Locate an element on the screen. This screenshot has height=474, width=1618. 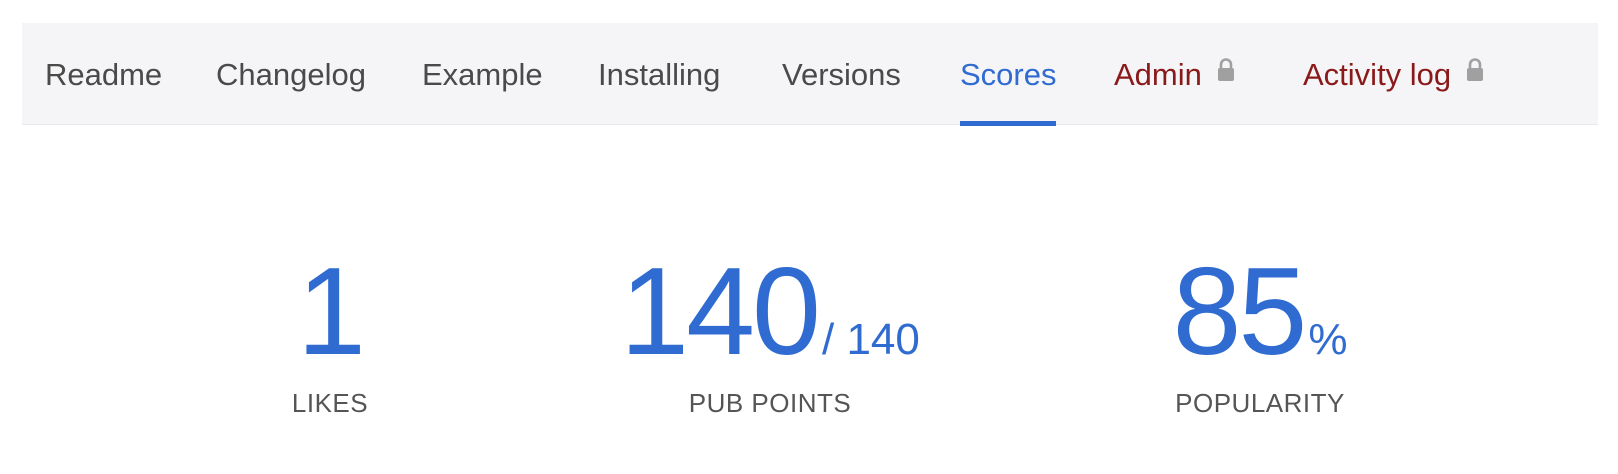
likes-value: 1 is located at coordinates (331, 312).